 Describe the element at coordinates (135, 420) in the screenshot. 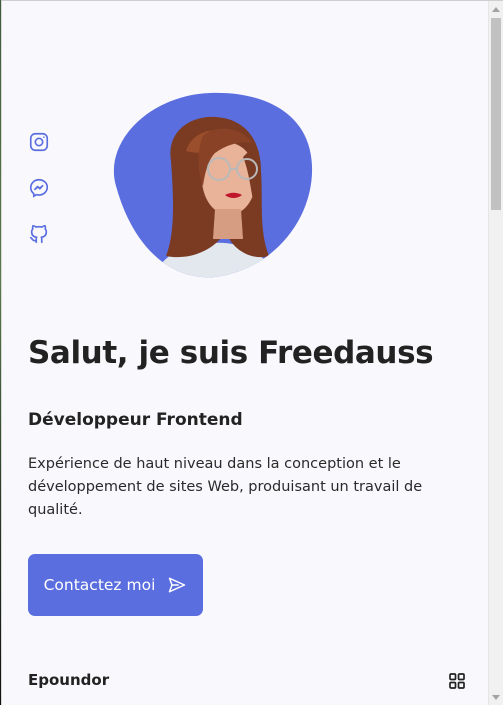

I see `hero-subtitle: Développeur Frontend` at that location.